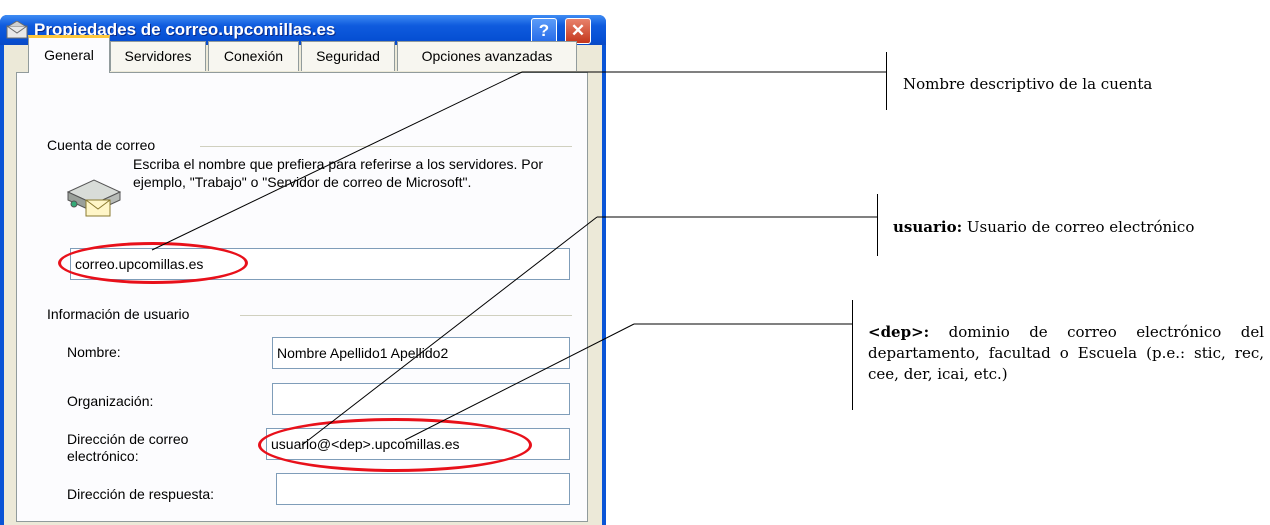 This screenshot has width=1270, height=525. I want to click on account-name-annotation: Nombre descriptivo de la cuenta, so click(1028, 84).